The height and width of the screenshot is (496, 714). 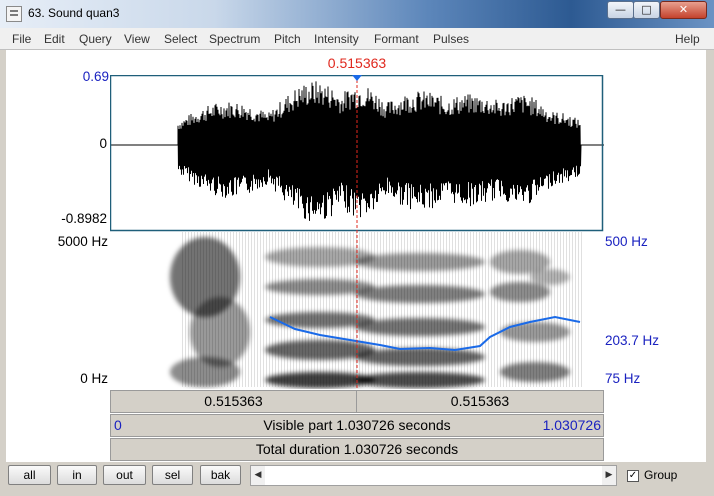 I want to click on total-duration-label: Total duration 1.030726 seconds, so click(x=357, y=449).